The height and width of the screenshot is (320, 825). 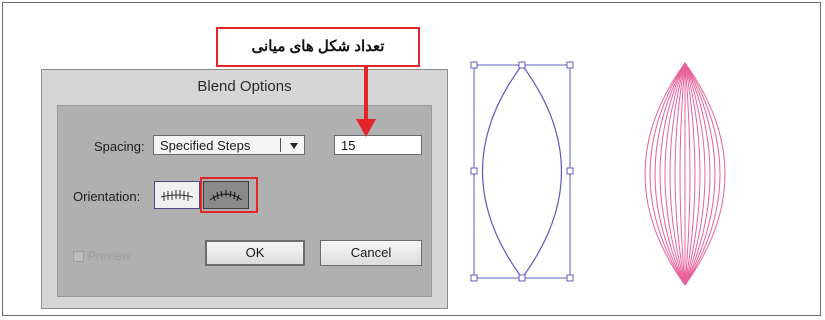 What do you see at coordinates (229, 195) in the screenshot?
I see `orientation-highlight-box` at bounding box center [229, 195].